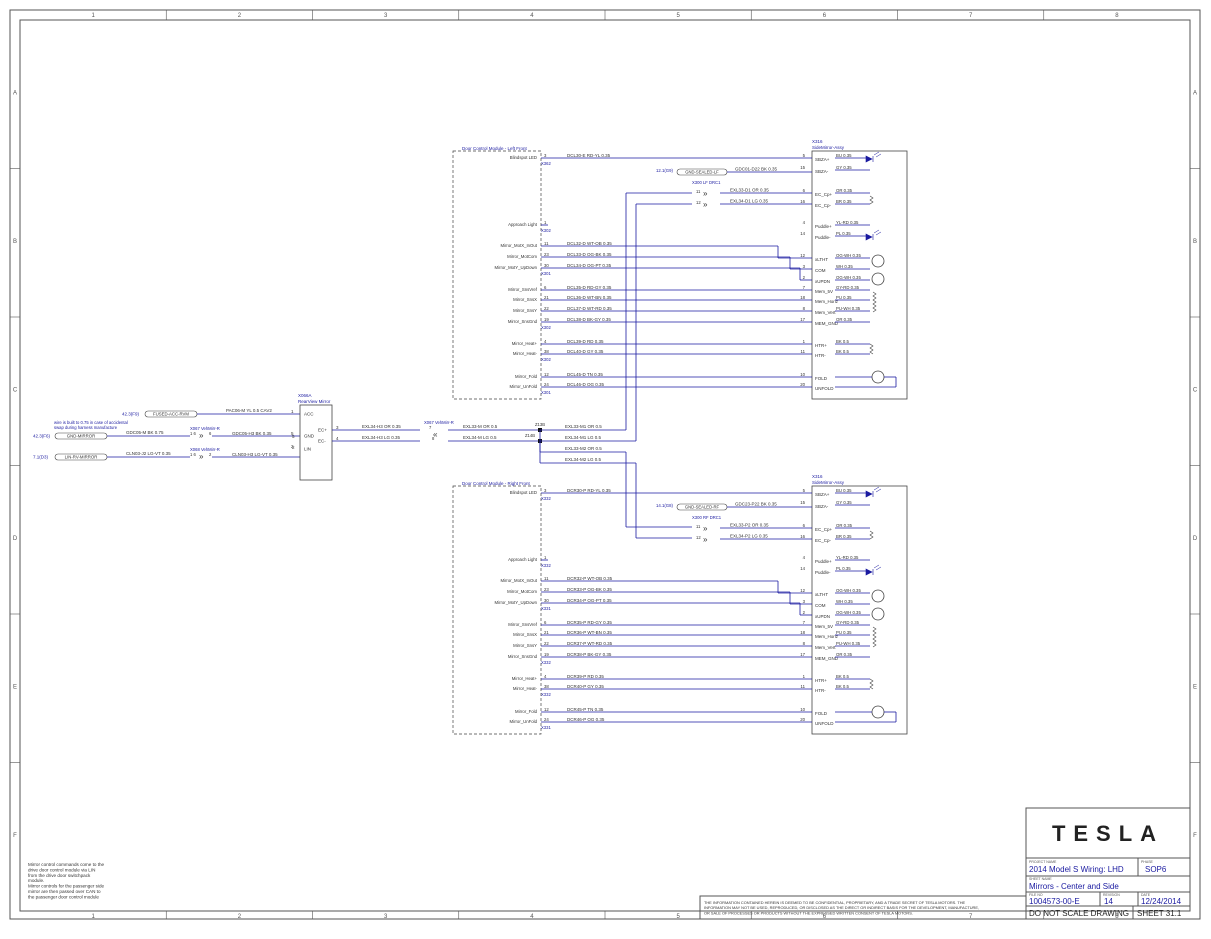  Describe the element at coordinates (64, 891) in the screenshot. I see `note-line: mirror are then passed over CAN to` at that location.